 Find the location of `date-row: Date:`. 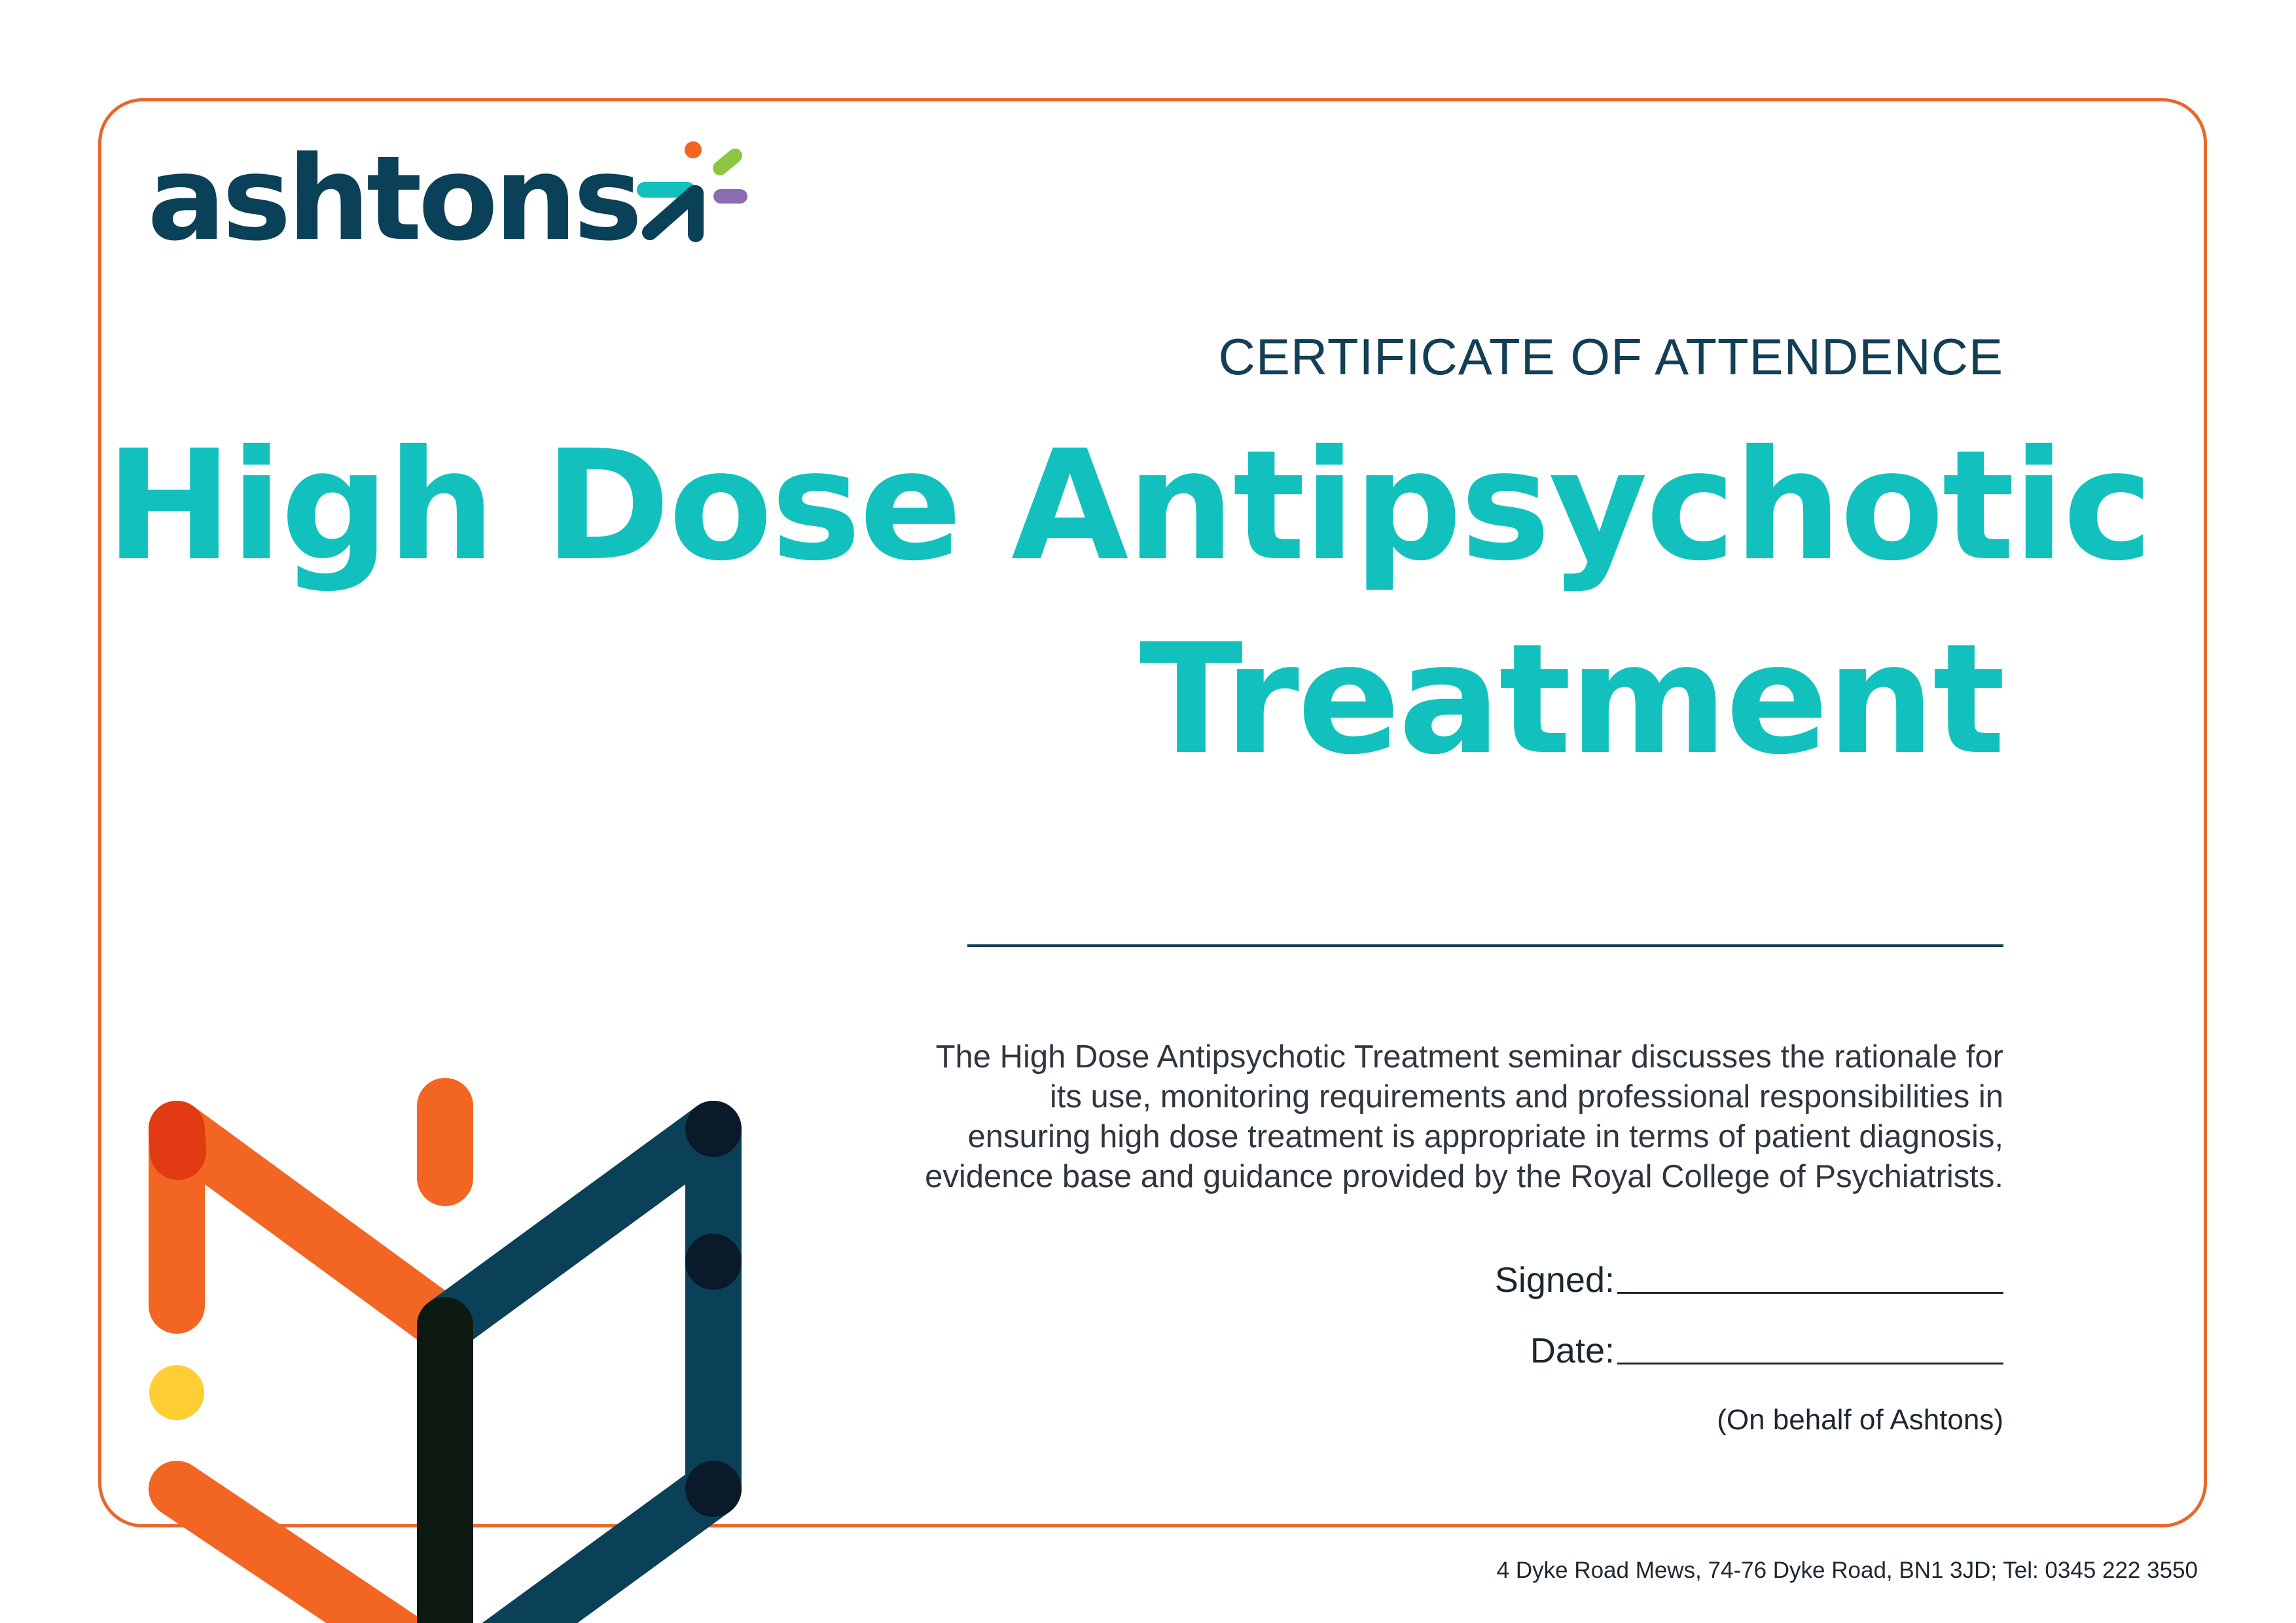

date-row: Date: is located at coordinates (1766, 1350).